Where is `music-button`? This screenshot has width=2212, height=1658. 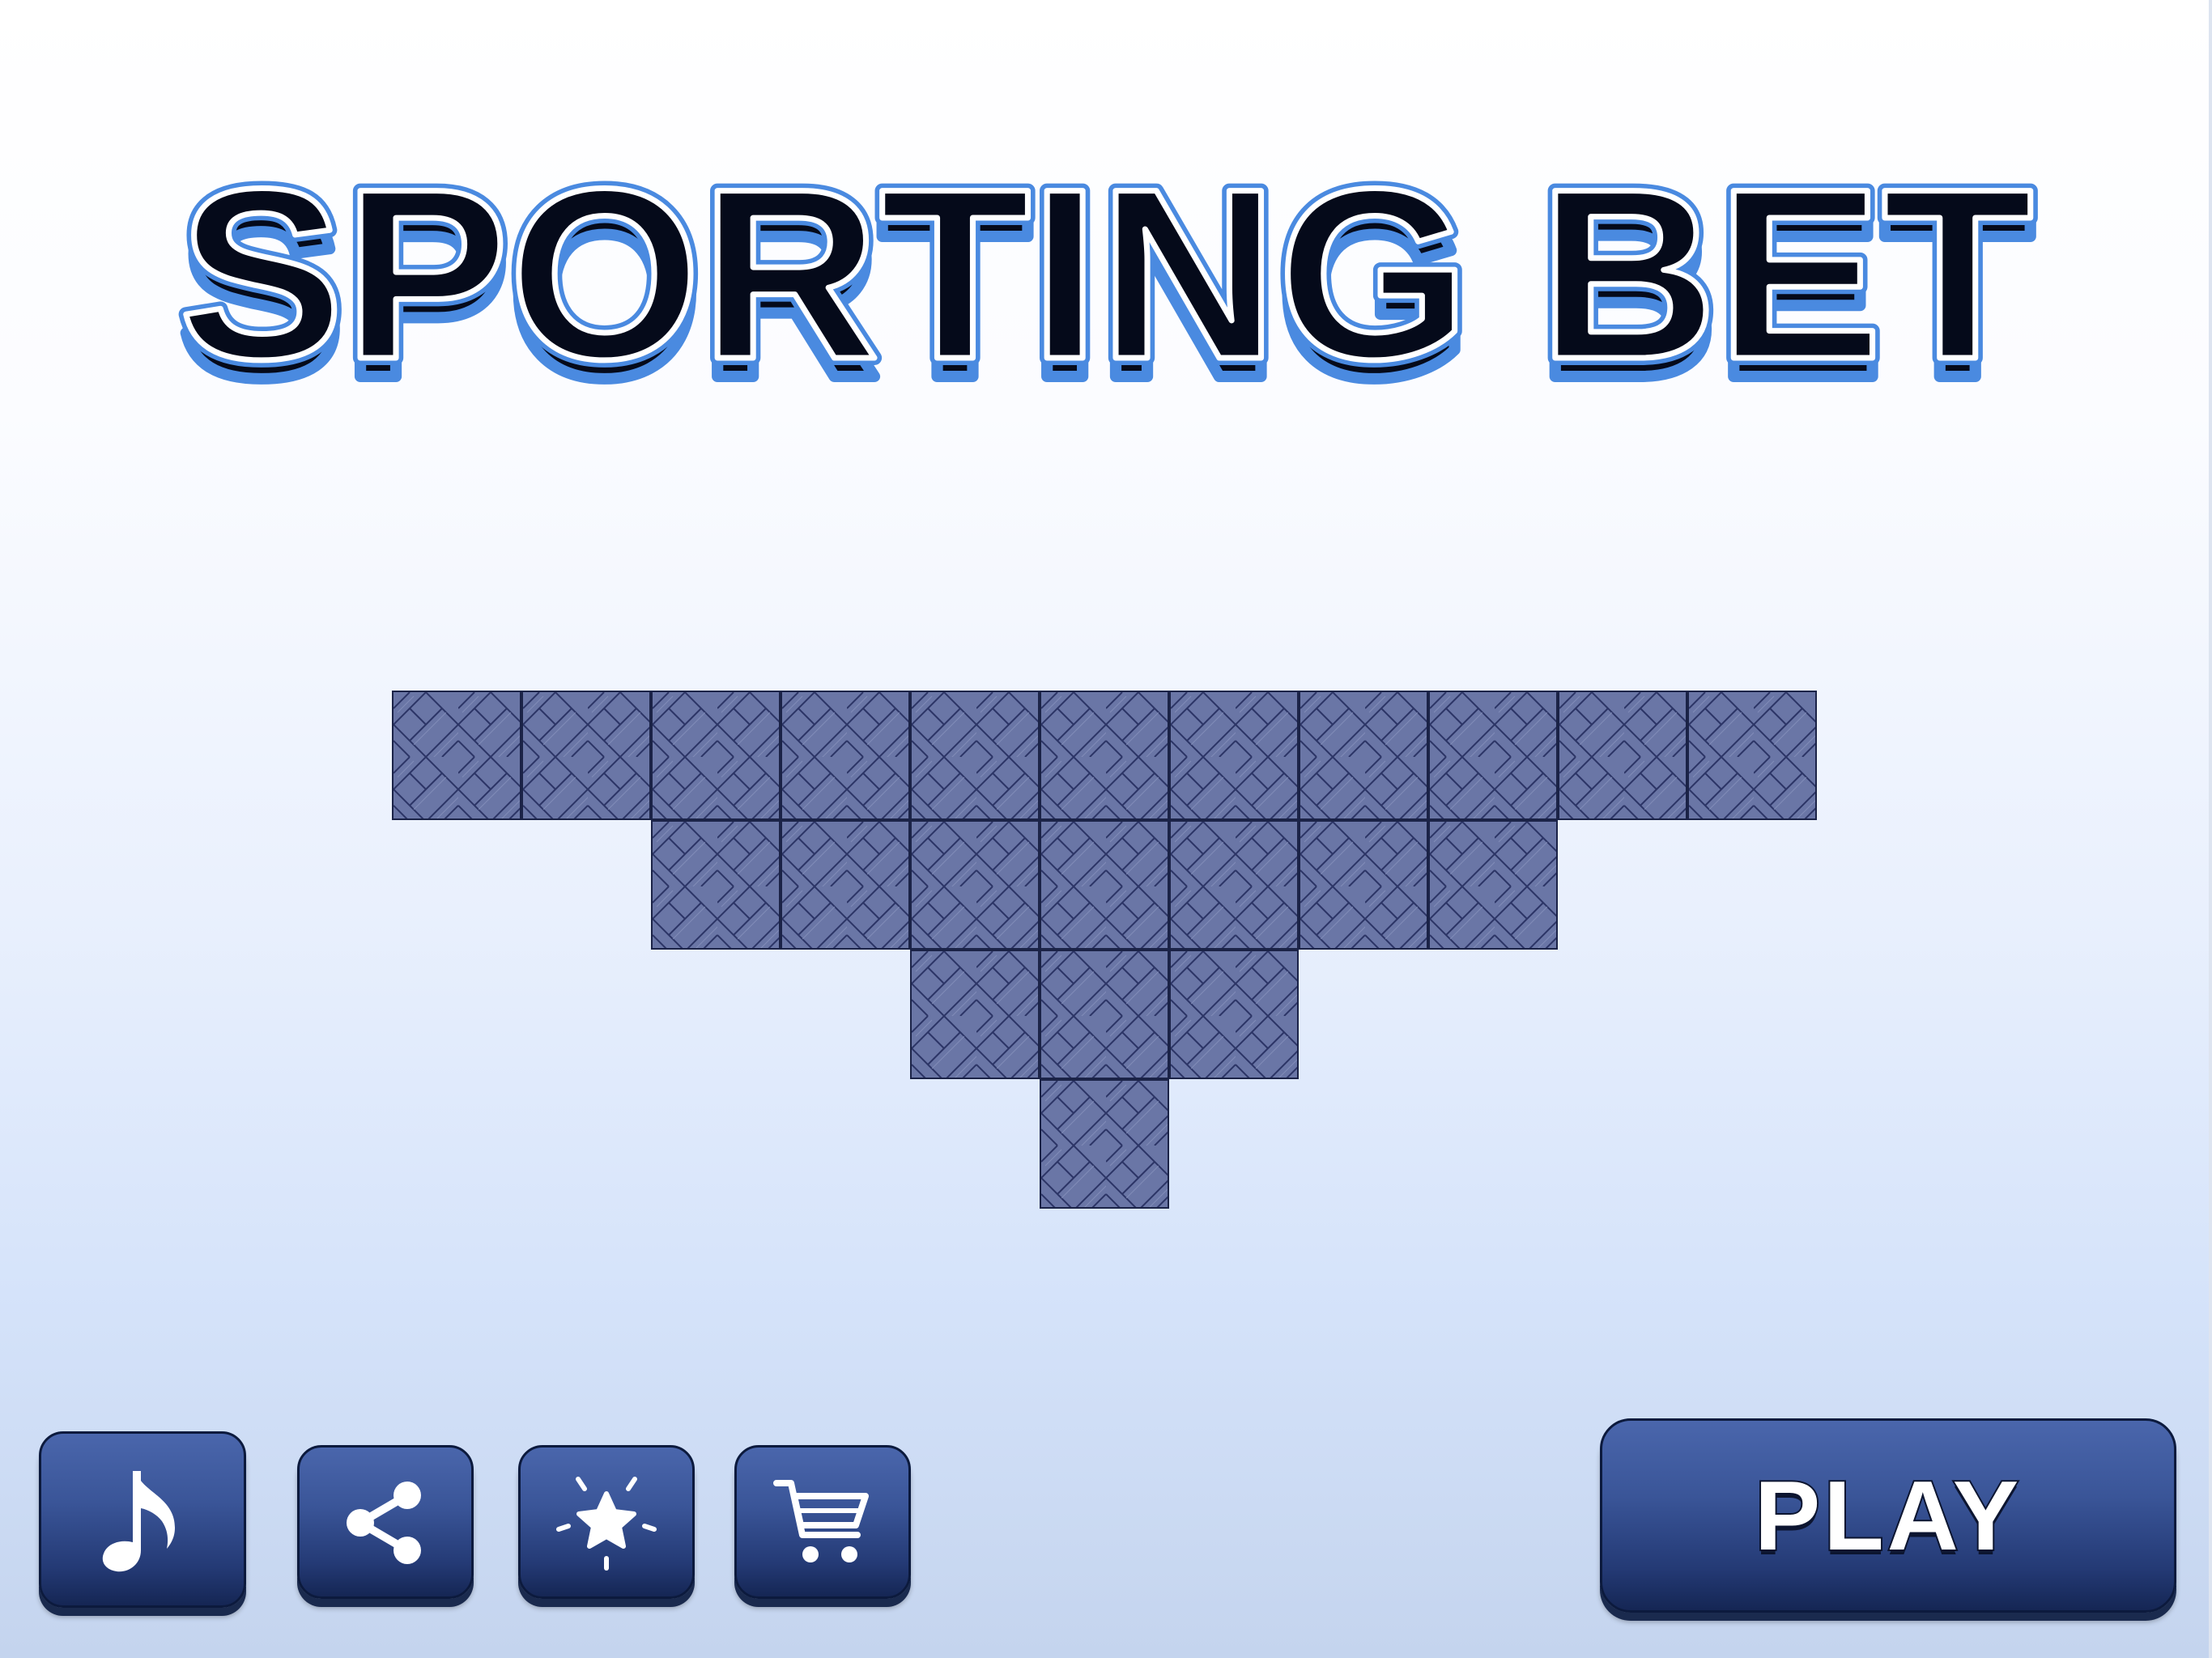
music-button is located at coordinates (142, 1519).